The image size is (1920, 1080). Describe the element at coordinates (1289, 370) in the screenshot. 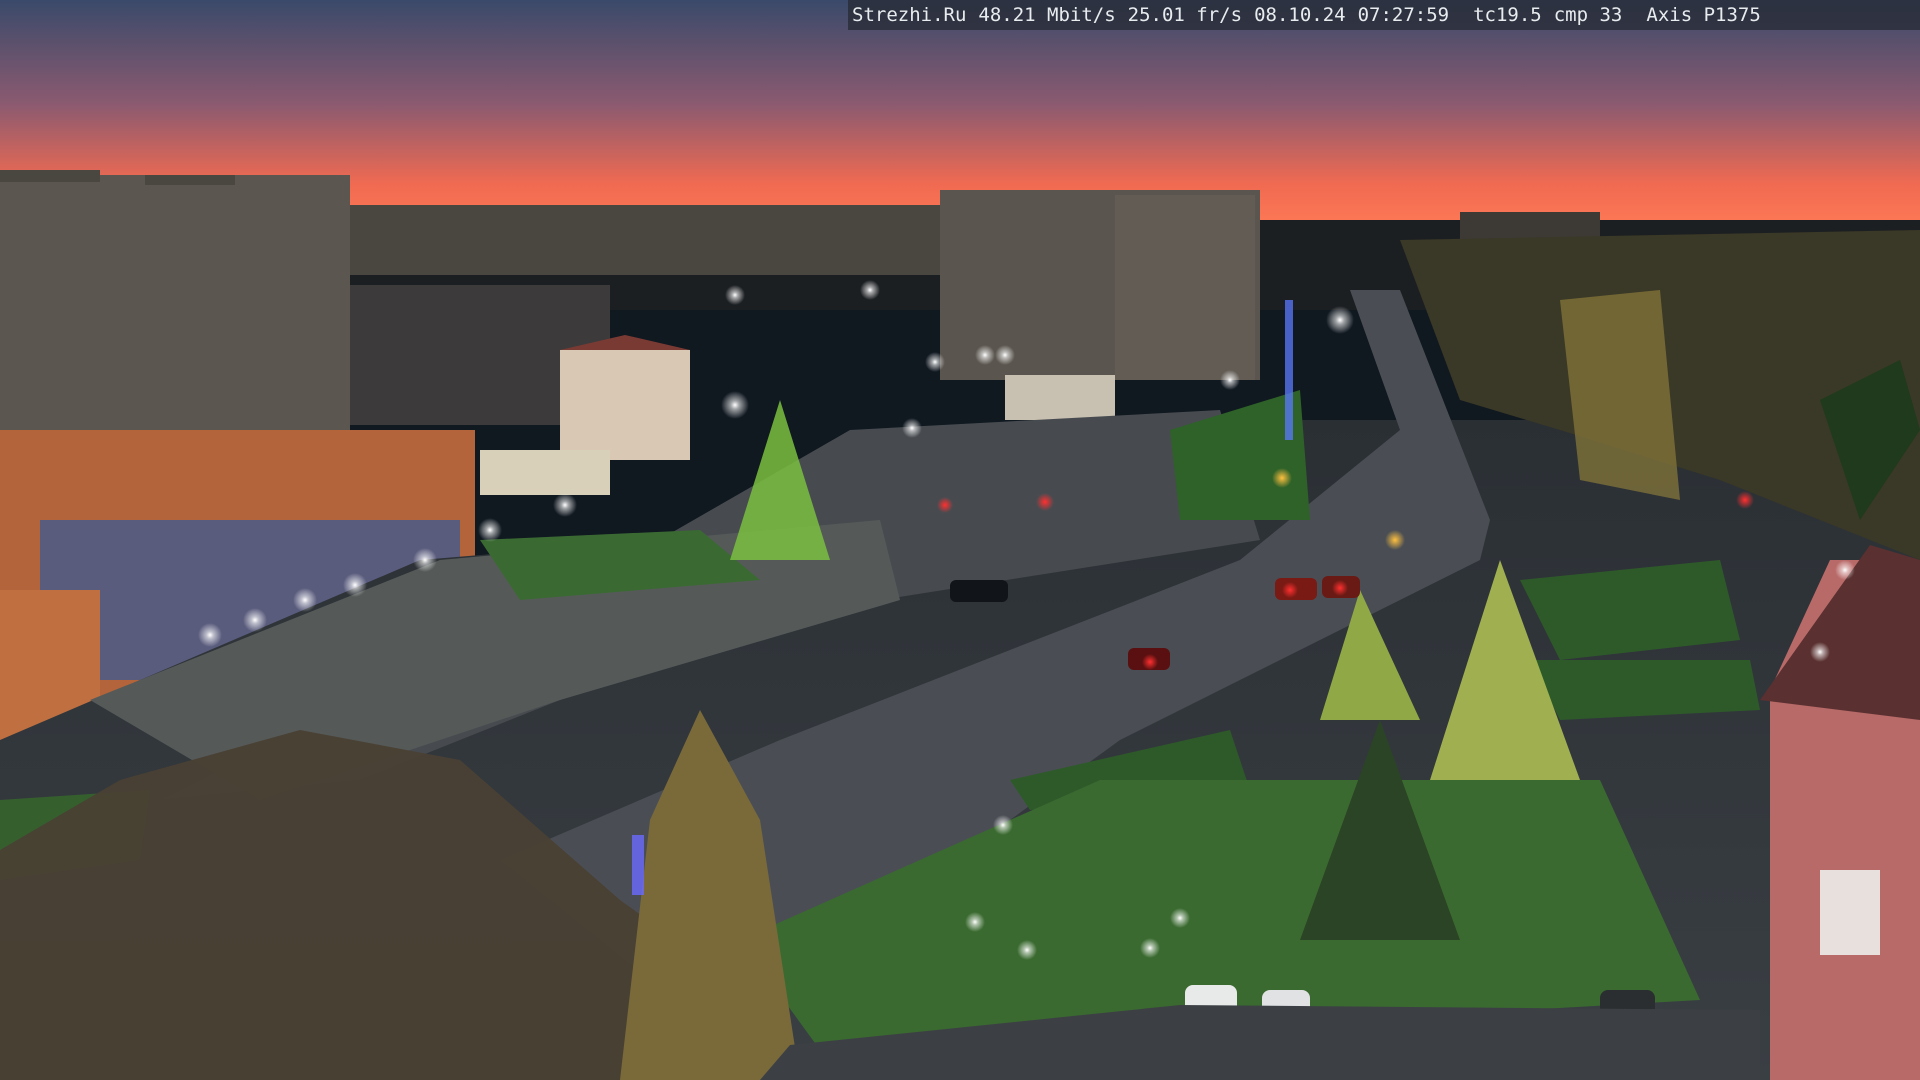

I see `festive-lights` at that location.